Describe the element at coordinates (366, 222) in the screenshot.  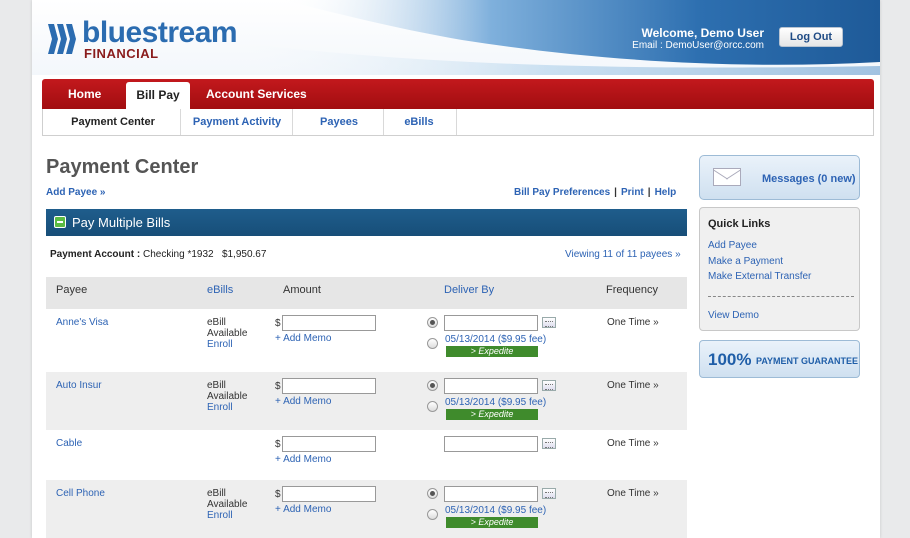
I see `pay-multiple-bills-header: Pay Multiple Bills` at that location.